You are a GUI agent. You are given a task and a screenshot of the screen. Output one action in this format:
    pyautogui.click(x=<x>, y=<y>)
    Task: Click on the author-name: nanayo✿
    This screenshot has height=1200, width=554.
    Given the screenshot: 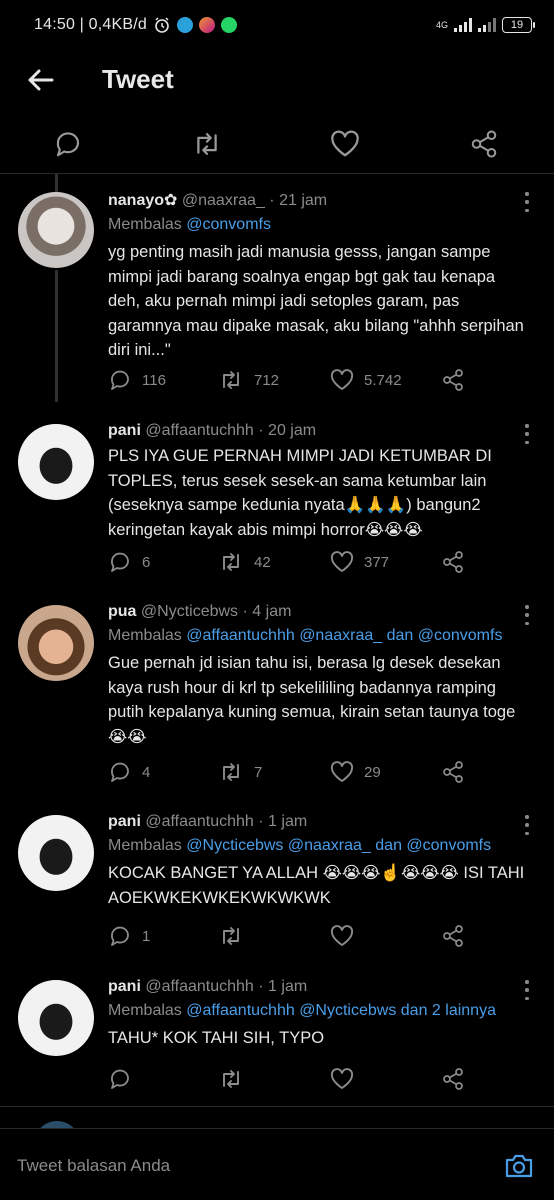 What is the action you would take?
    pyautogui.click(x=142, y=200)
    